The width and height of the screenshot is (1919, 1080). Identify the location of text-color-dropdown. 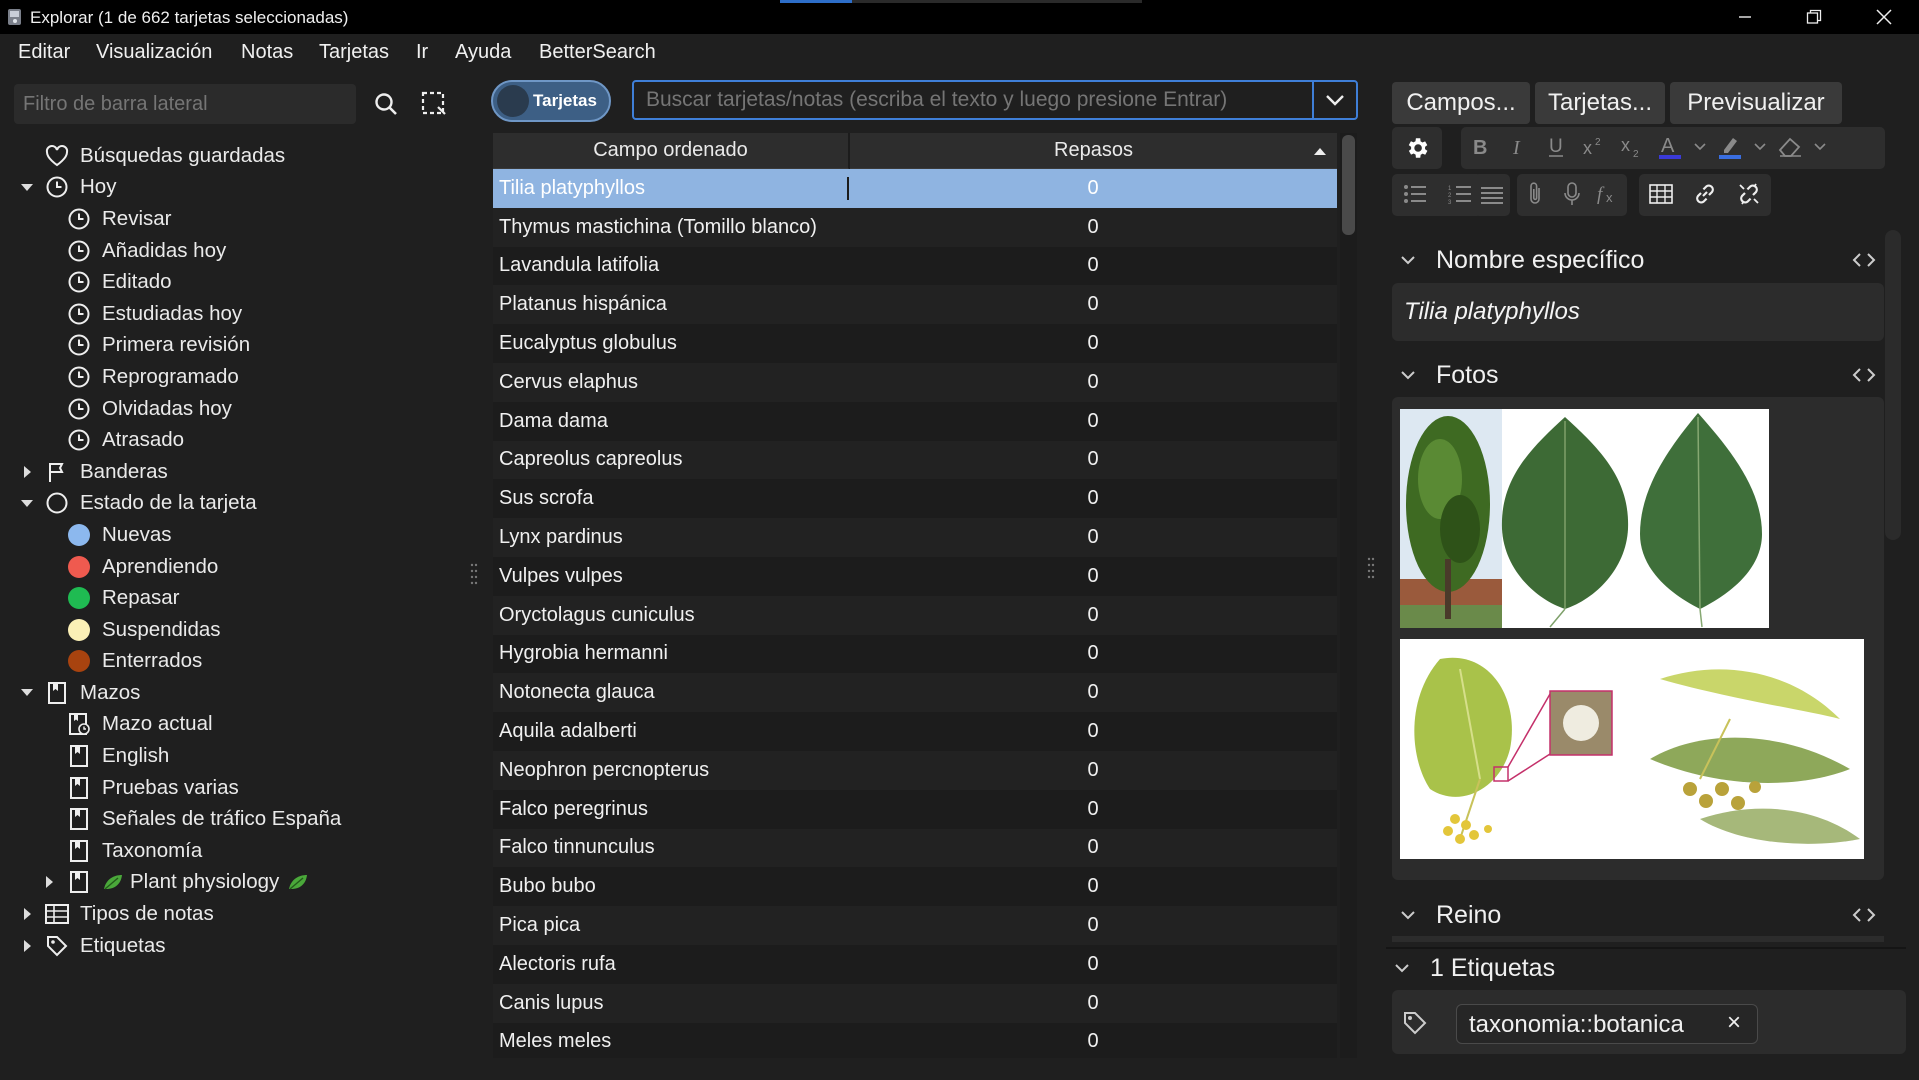
(1700, 147).